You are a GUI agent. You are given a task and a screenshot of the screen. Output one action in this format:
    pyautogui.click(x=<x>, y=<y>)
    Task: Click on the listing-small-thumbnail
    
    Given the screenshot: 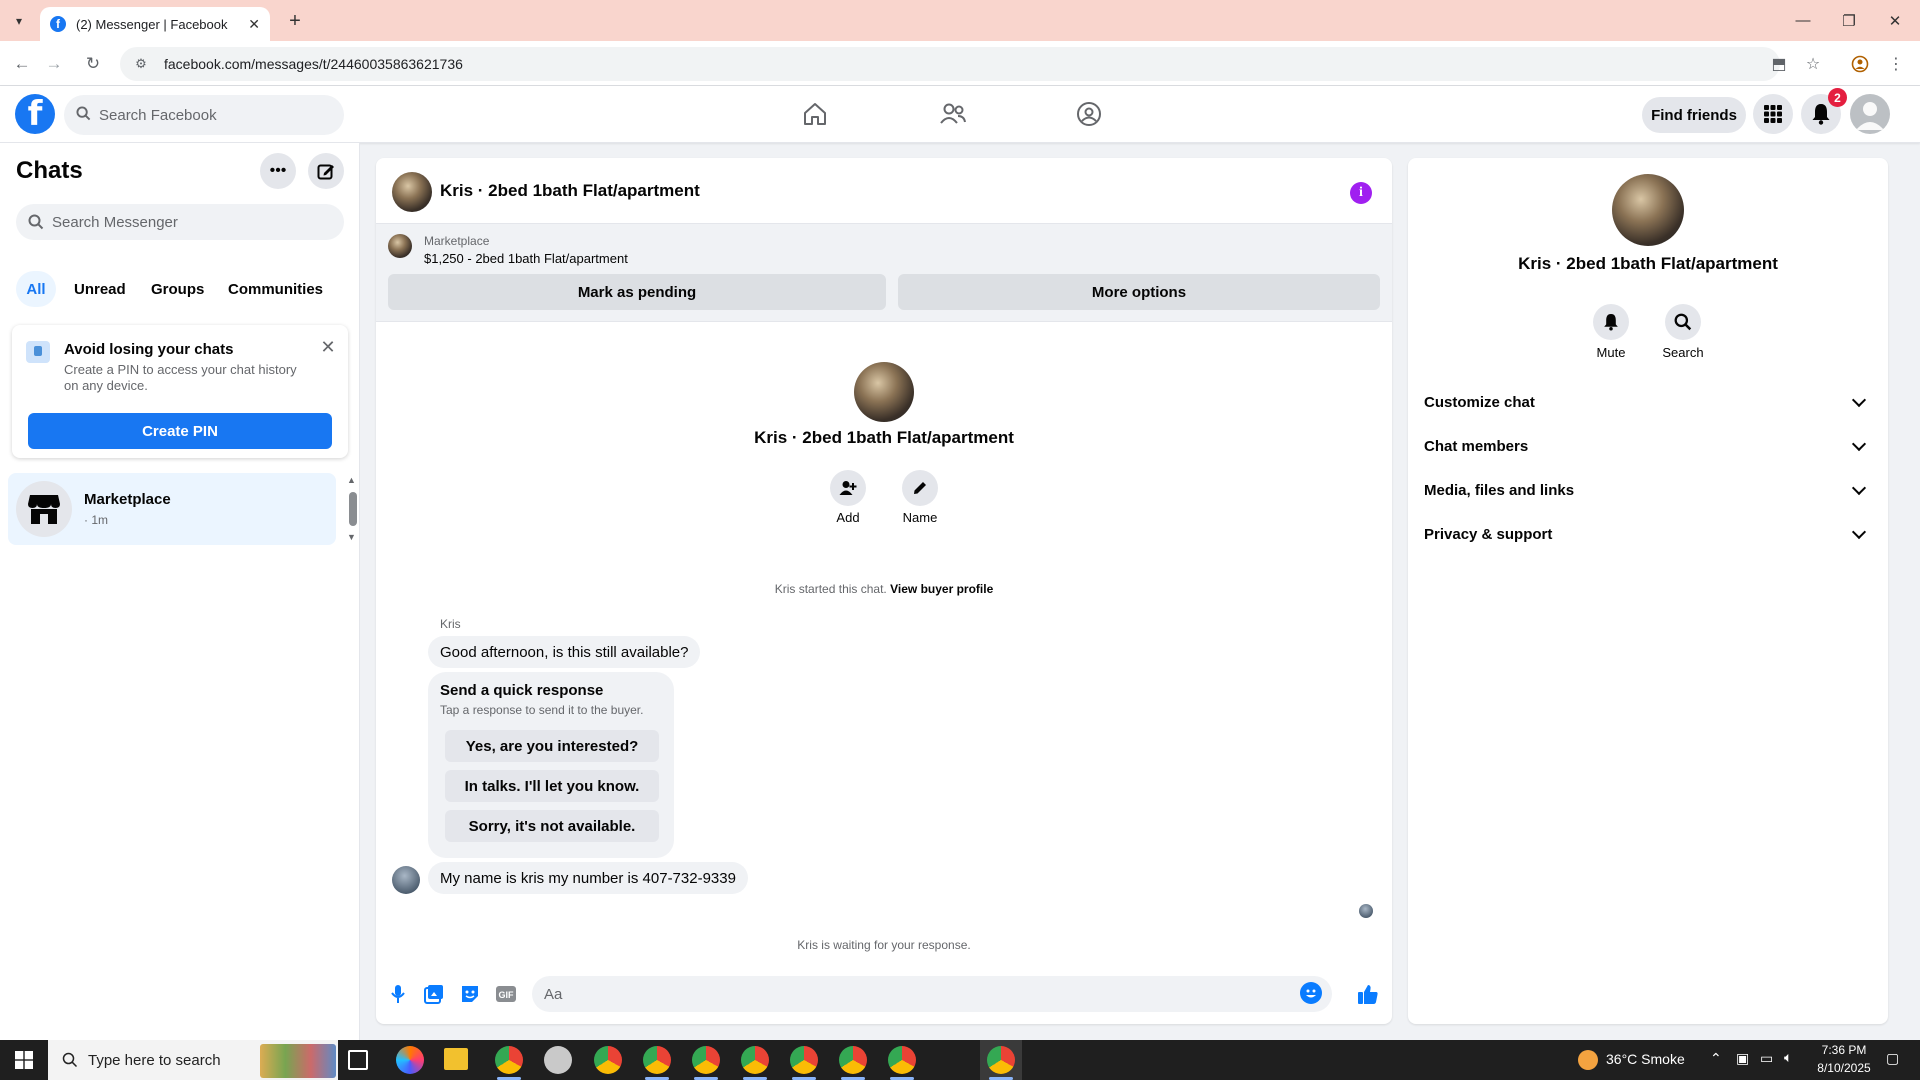 What is the action you would take?
    pyautogui.click(x=400, y=246)
    